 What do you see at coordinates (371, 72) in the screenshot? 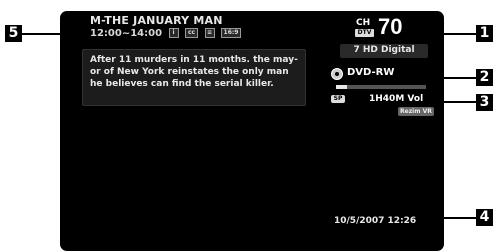
I see `disc-type: DVD-RW` at bounding box center [371, 72].